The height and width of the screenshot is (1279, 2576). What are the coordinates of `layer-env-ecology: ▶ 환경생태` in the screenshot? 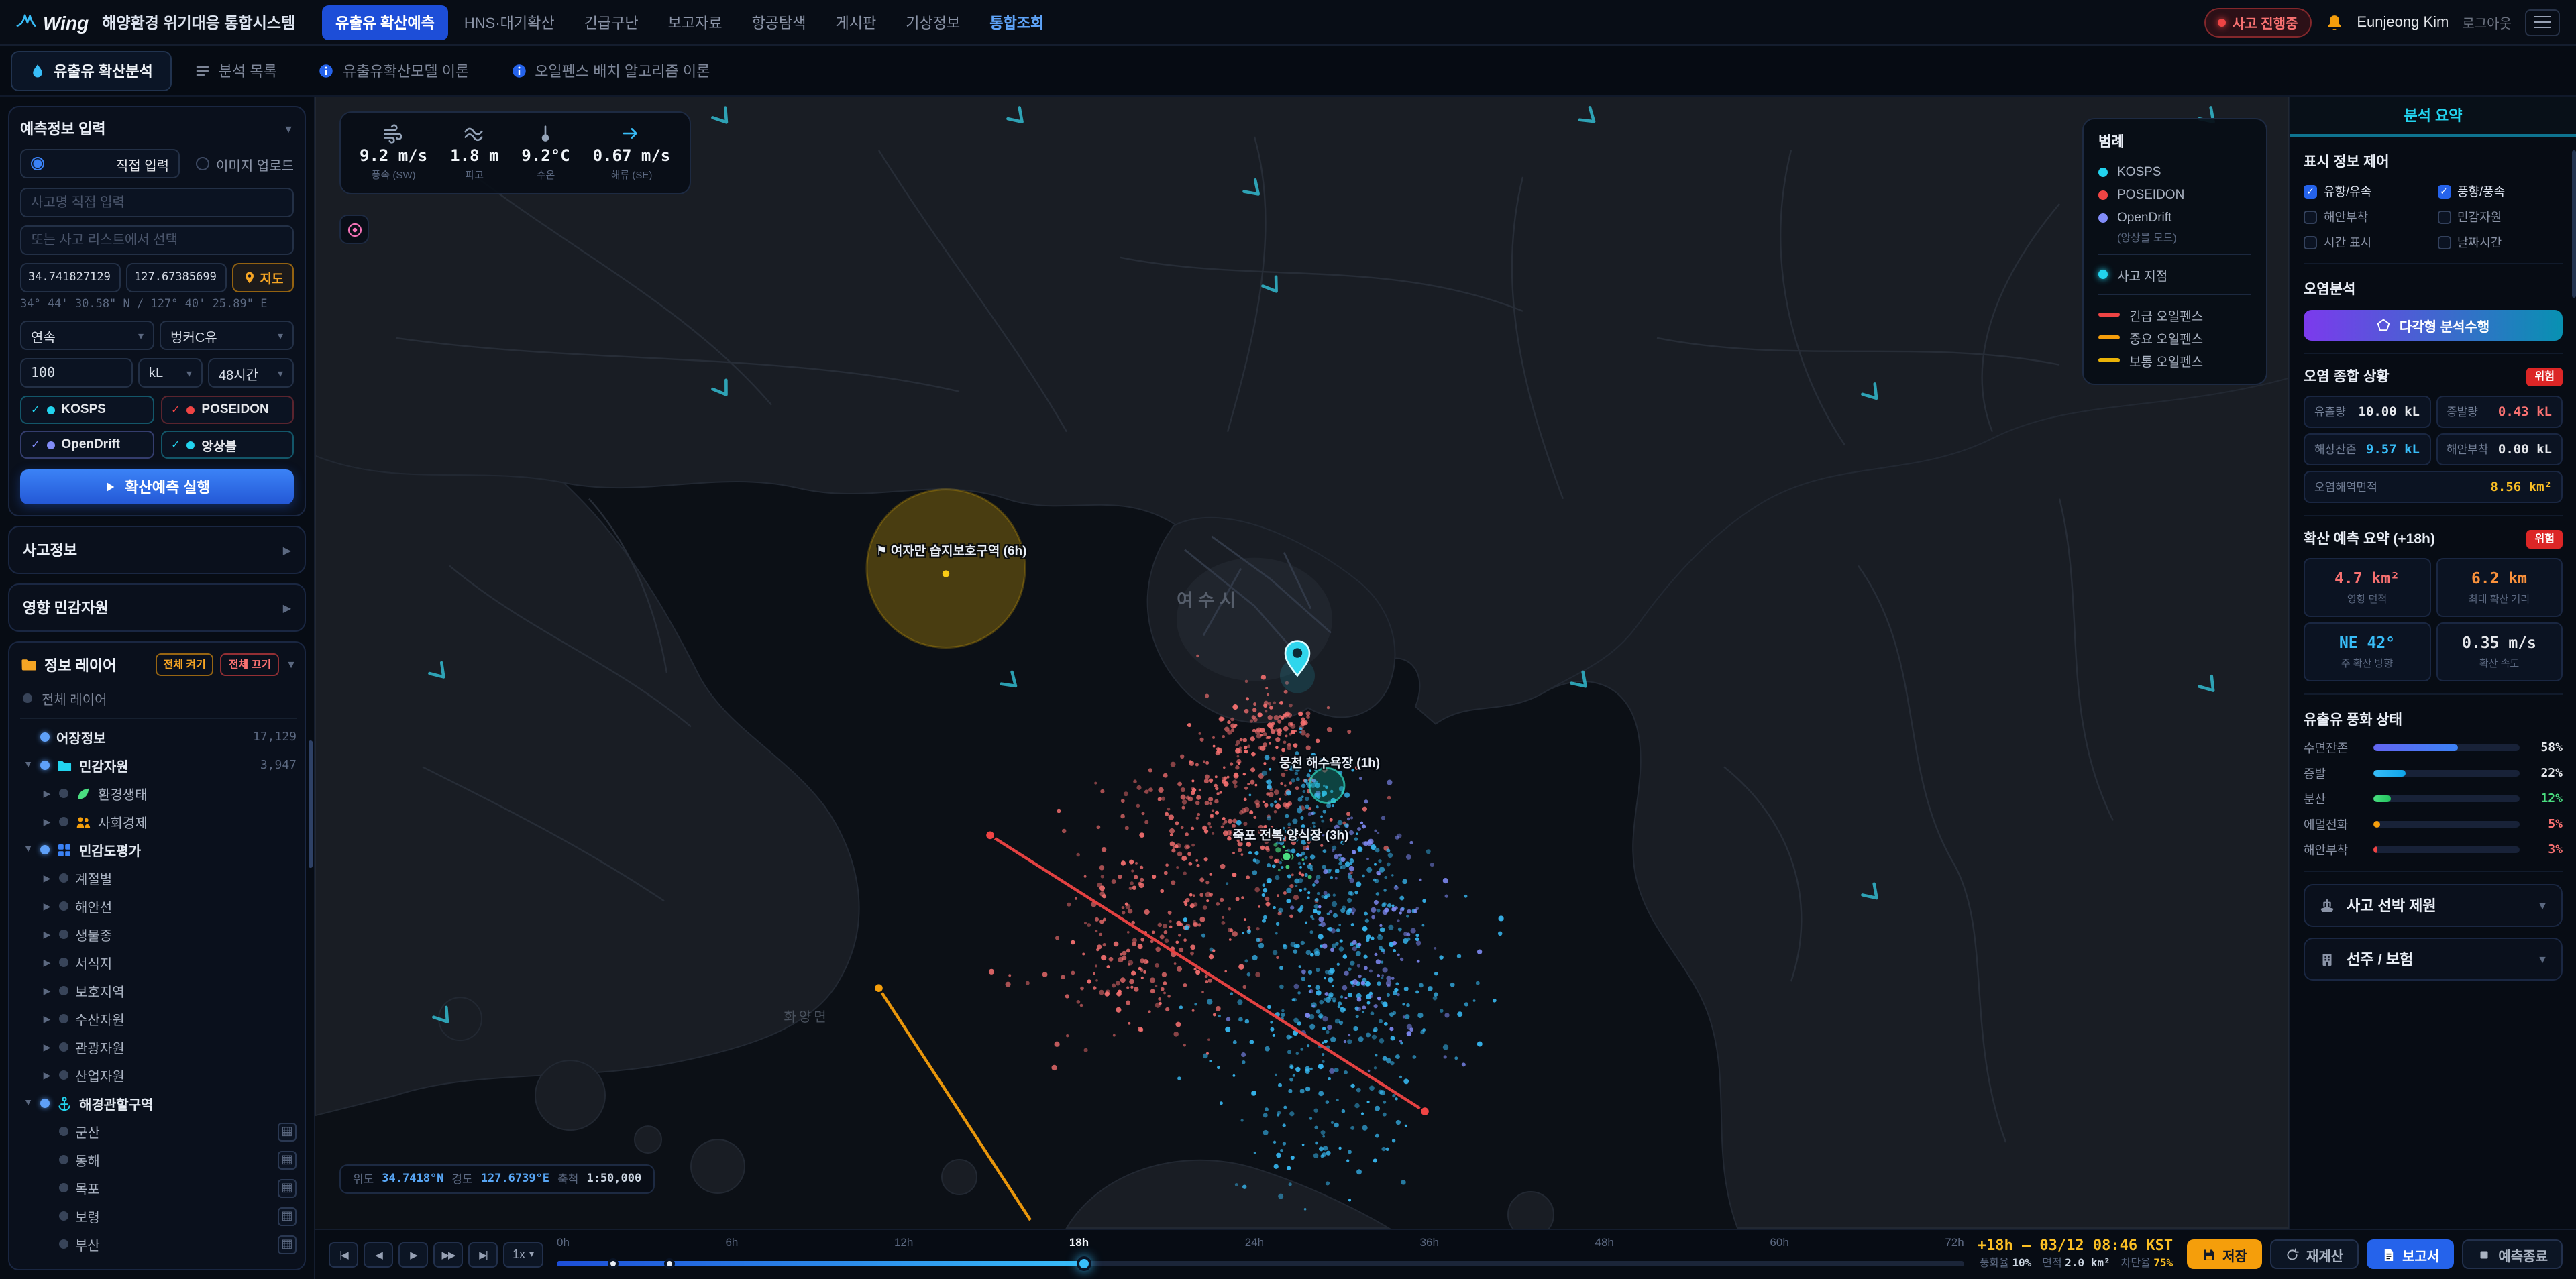 It's located at (158, 794).